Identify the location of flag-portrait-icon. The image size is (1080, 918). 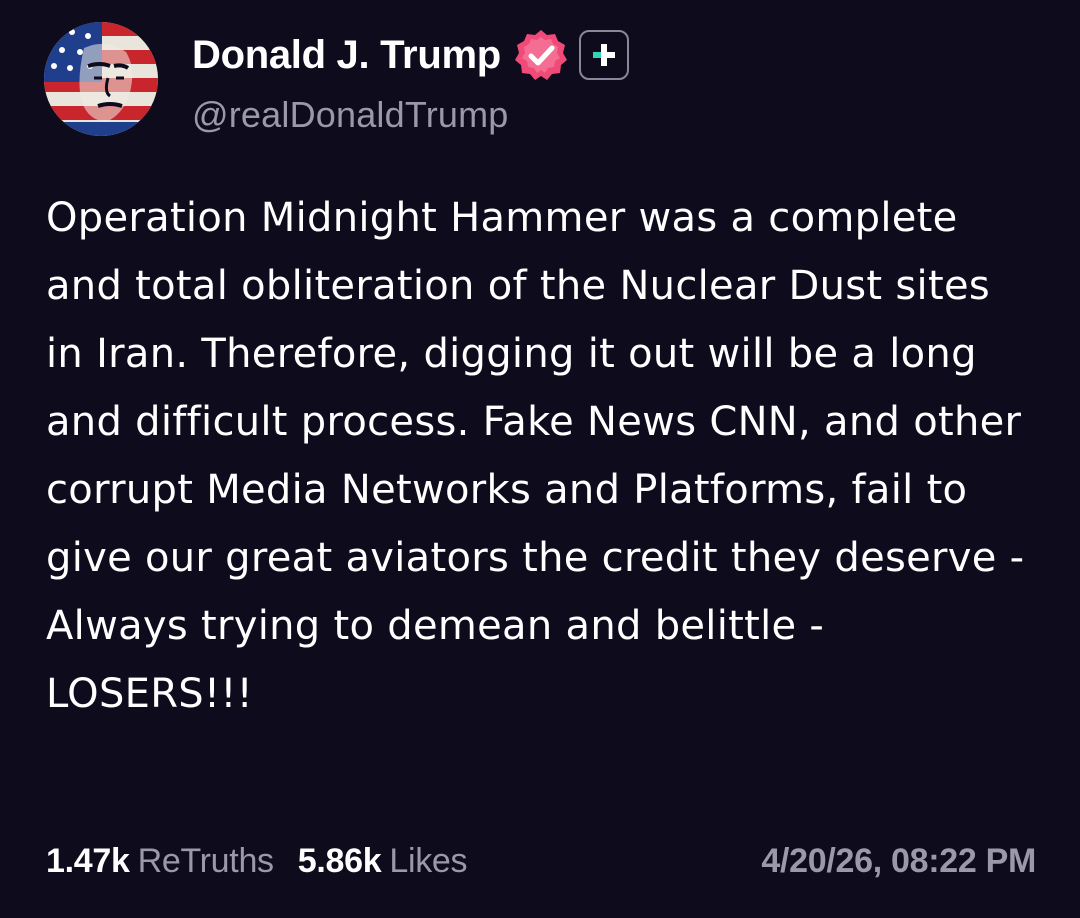
(101, 79).